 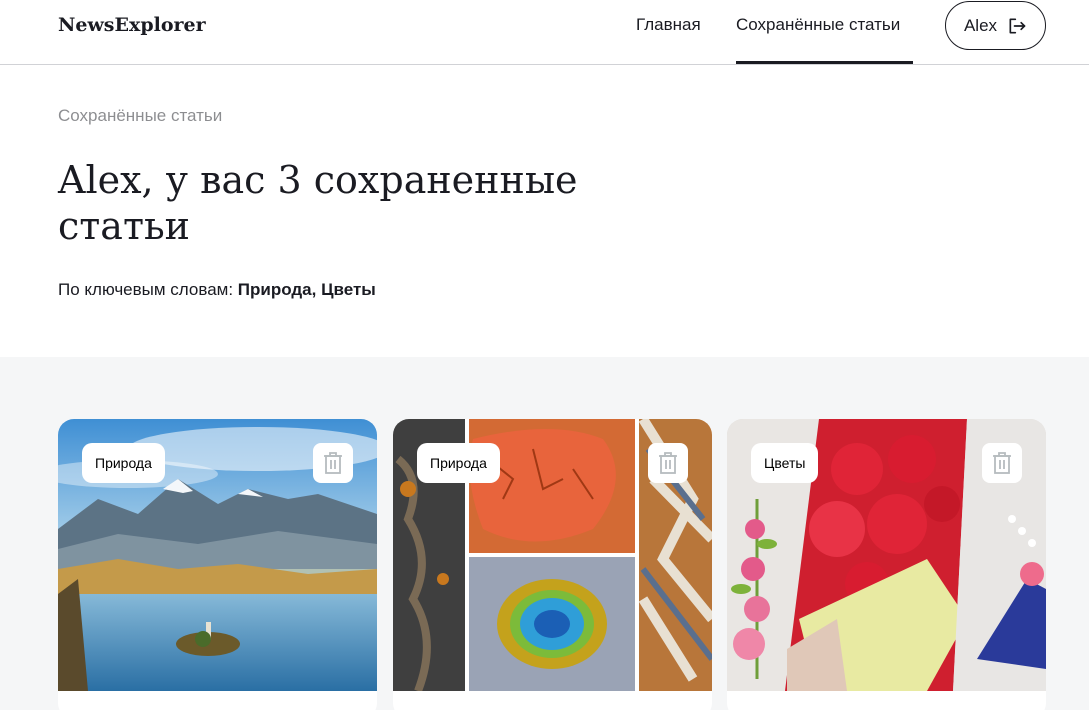 What do you see at coordinates (824, 62) in the screenshot?
I see `active-nav-indicator` at bounding box center [824, 62].